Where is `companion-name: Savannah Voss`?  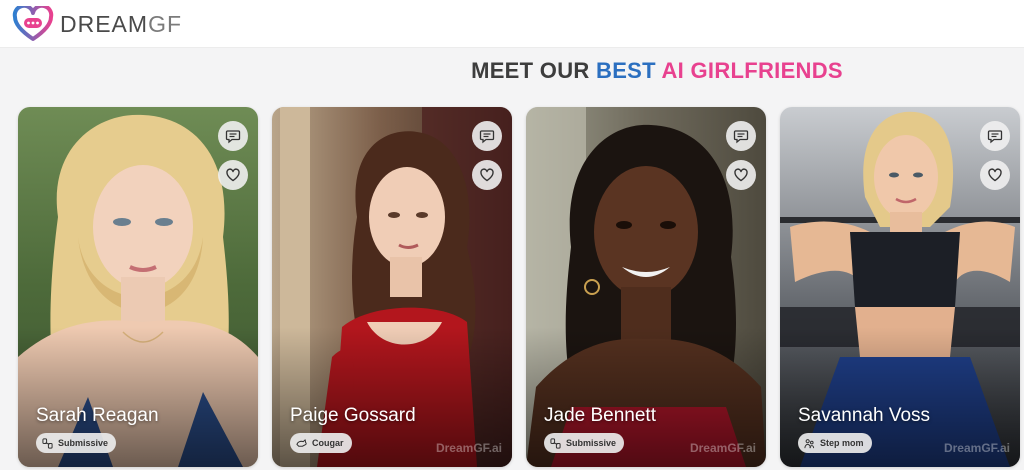 companion-name: Savannah Voss is located at coordinates (864, 415).